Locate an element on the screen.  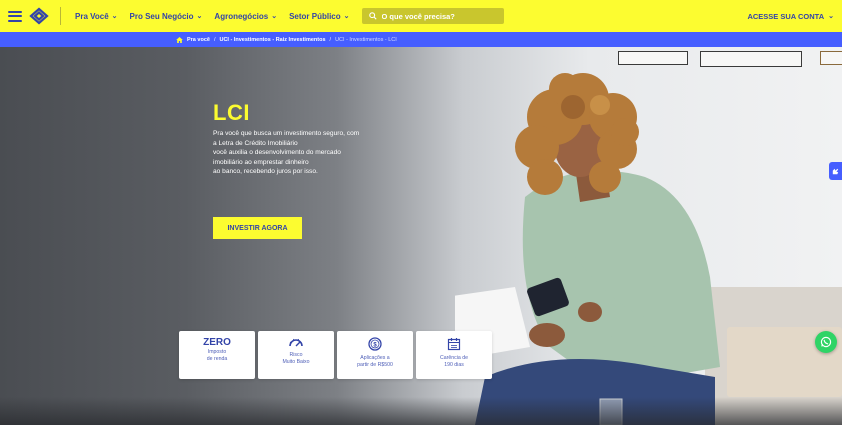
invest-now-button: INVESTIR AGORA is located at coordinates (257, 228).